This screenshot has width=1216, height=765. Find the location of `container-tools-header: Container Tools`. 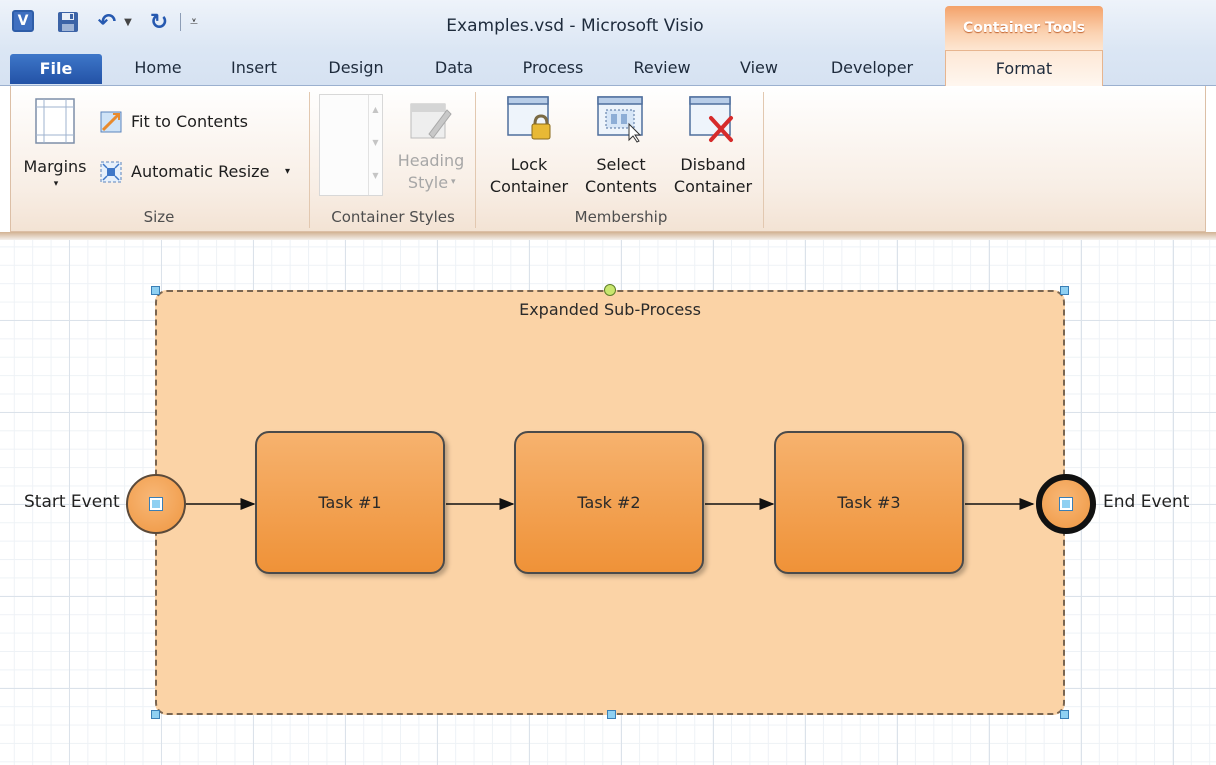

container-tools-header: Container Tools is located at coordinates (1024, 28).